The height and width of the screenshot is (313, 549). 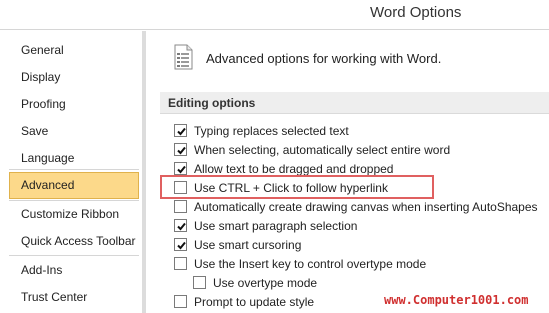 What do you see at coordinates (254, 302) in the screenshot?
I see `option-label: Prompt to update style` at bounding box center [254, 302].